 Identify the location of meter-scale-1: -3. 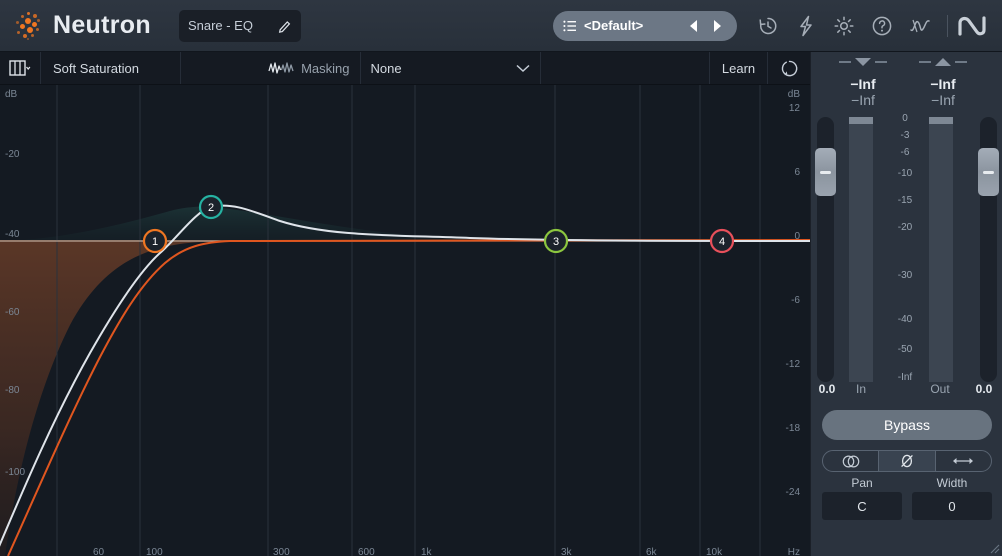
(905, 135).